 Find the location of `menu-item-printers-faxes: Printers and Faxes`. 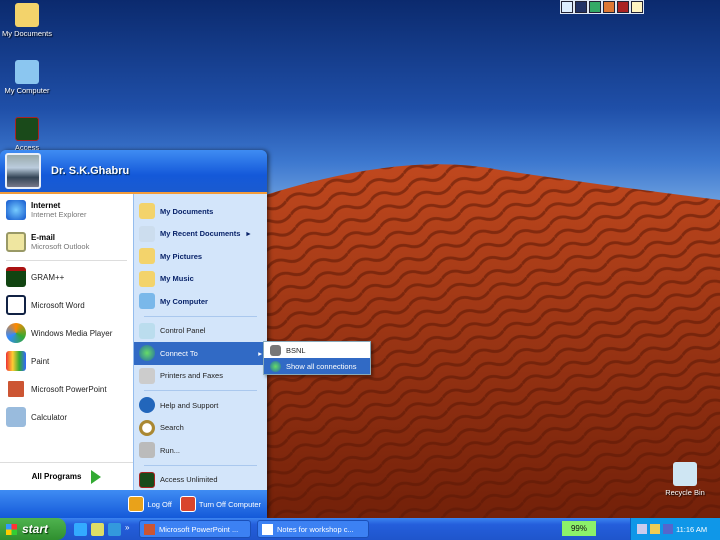

menu-item-printers-faxes: Printers and Faxes is located at coordinates (200, 376).